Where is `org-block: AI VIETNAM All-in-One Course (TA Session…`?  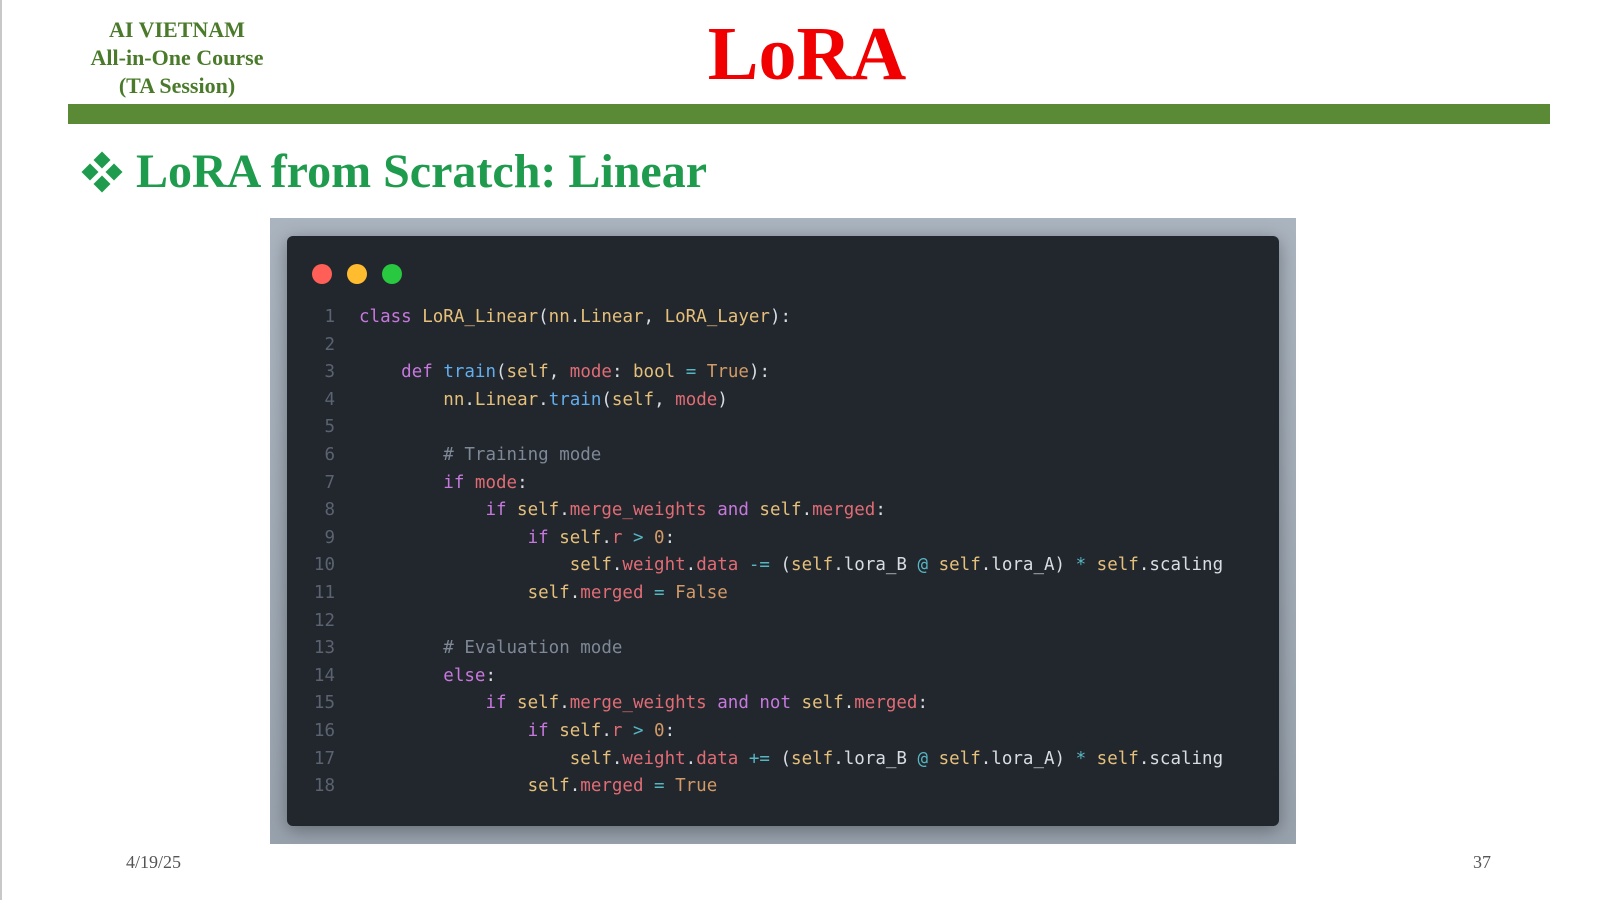 org-block: AI VIETNAM All-in-One Course (TA Session… is located at coordinates (177, 58).